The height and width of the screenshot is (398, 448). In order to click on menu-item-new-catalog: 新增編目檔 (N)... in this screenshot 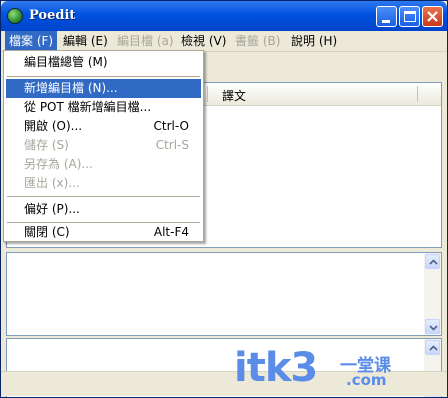, I will do `click(103, 88)`.